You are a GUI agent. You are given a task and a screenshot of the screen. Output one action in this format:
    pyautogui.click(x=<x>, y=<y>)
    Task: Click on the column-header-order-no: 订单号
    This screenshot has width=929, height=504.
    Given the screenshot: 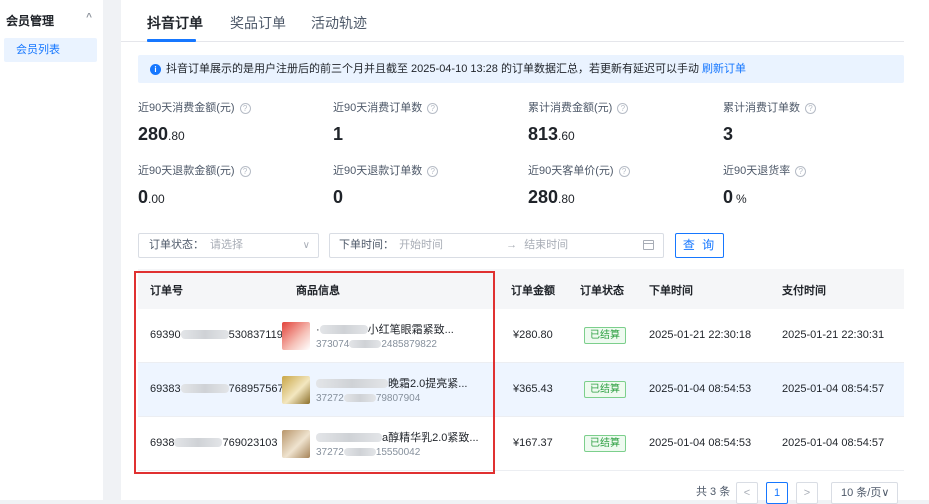 What is the action you would take?
    pyautogui.click(x=166, y=291)
    